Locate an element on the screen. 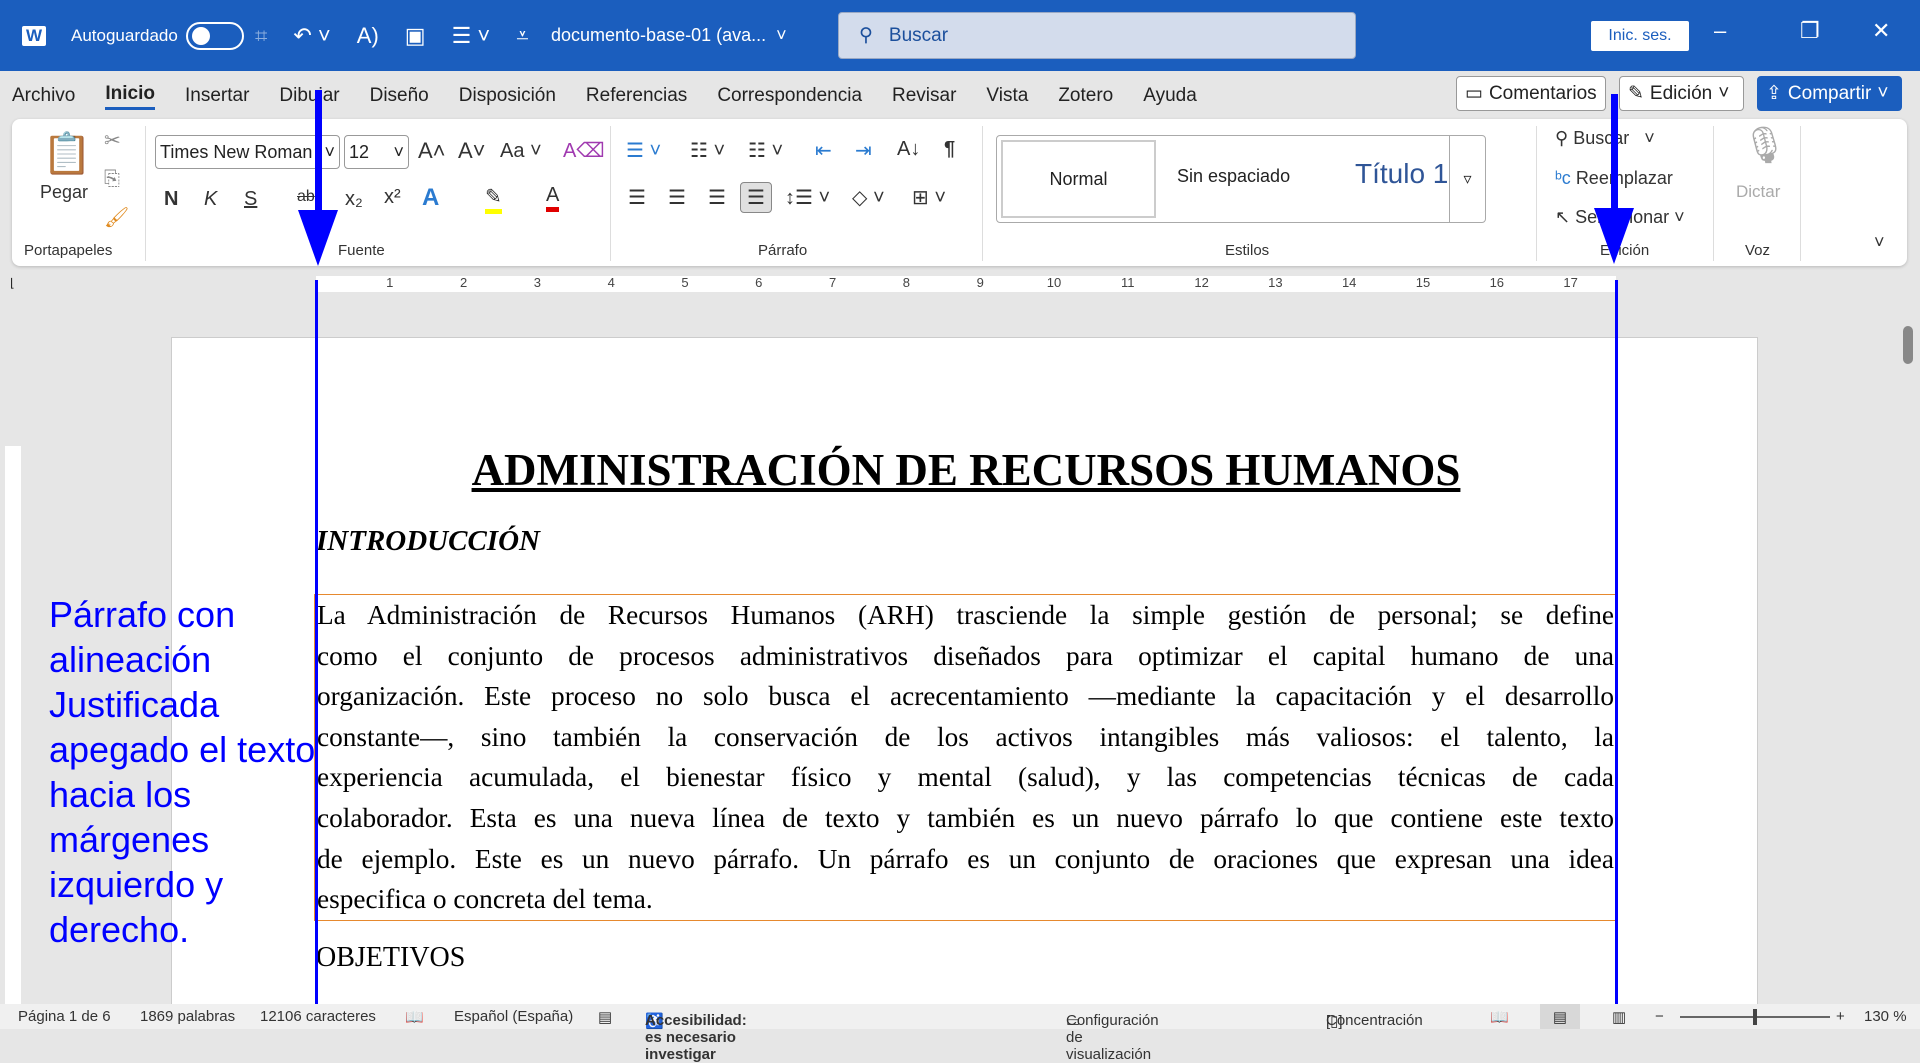  justify-button: ☰ is located at coordinates (756, 197).